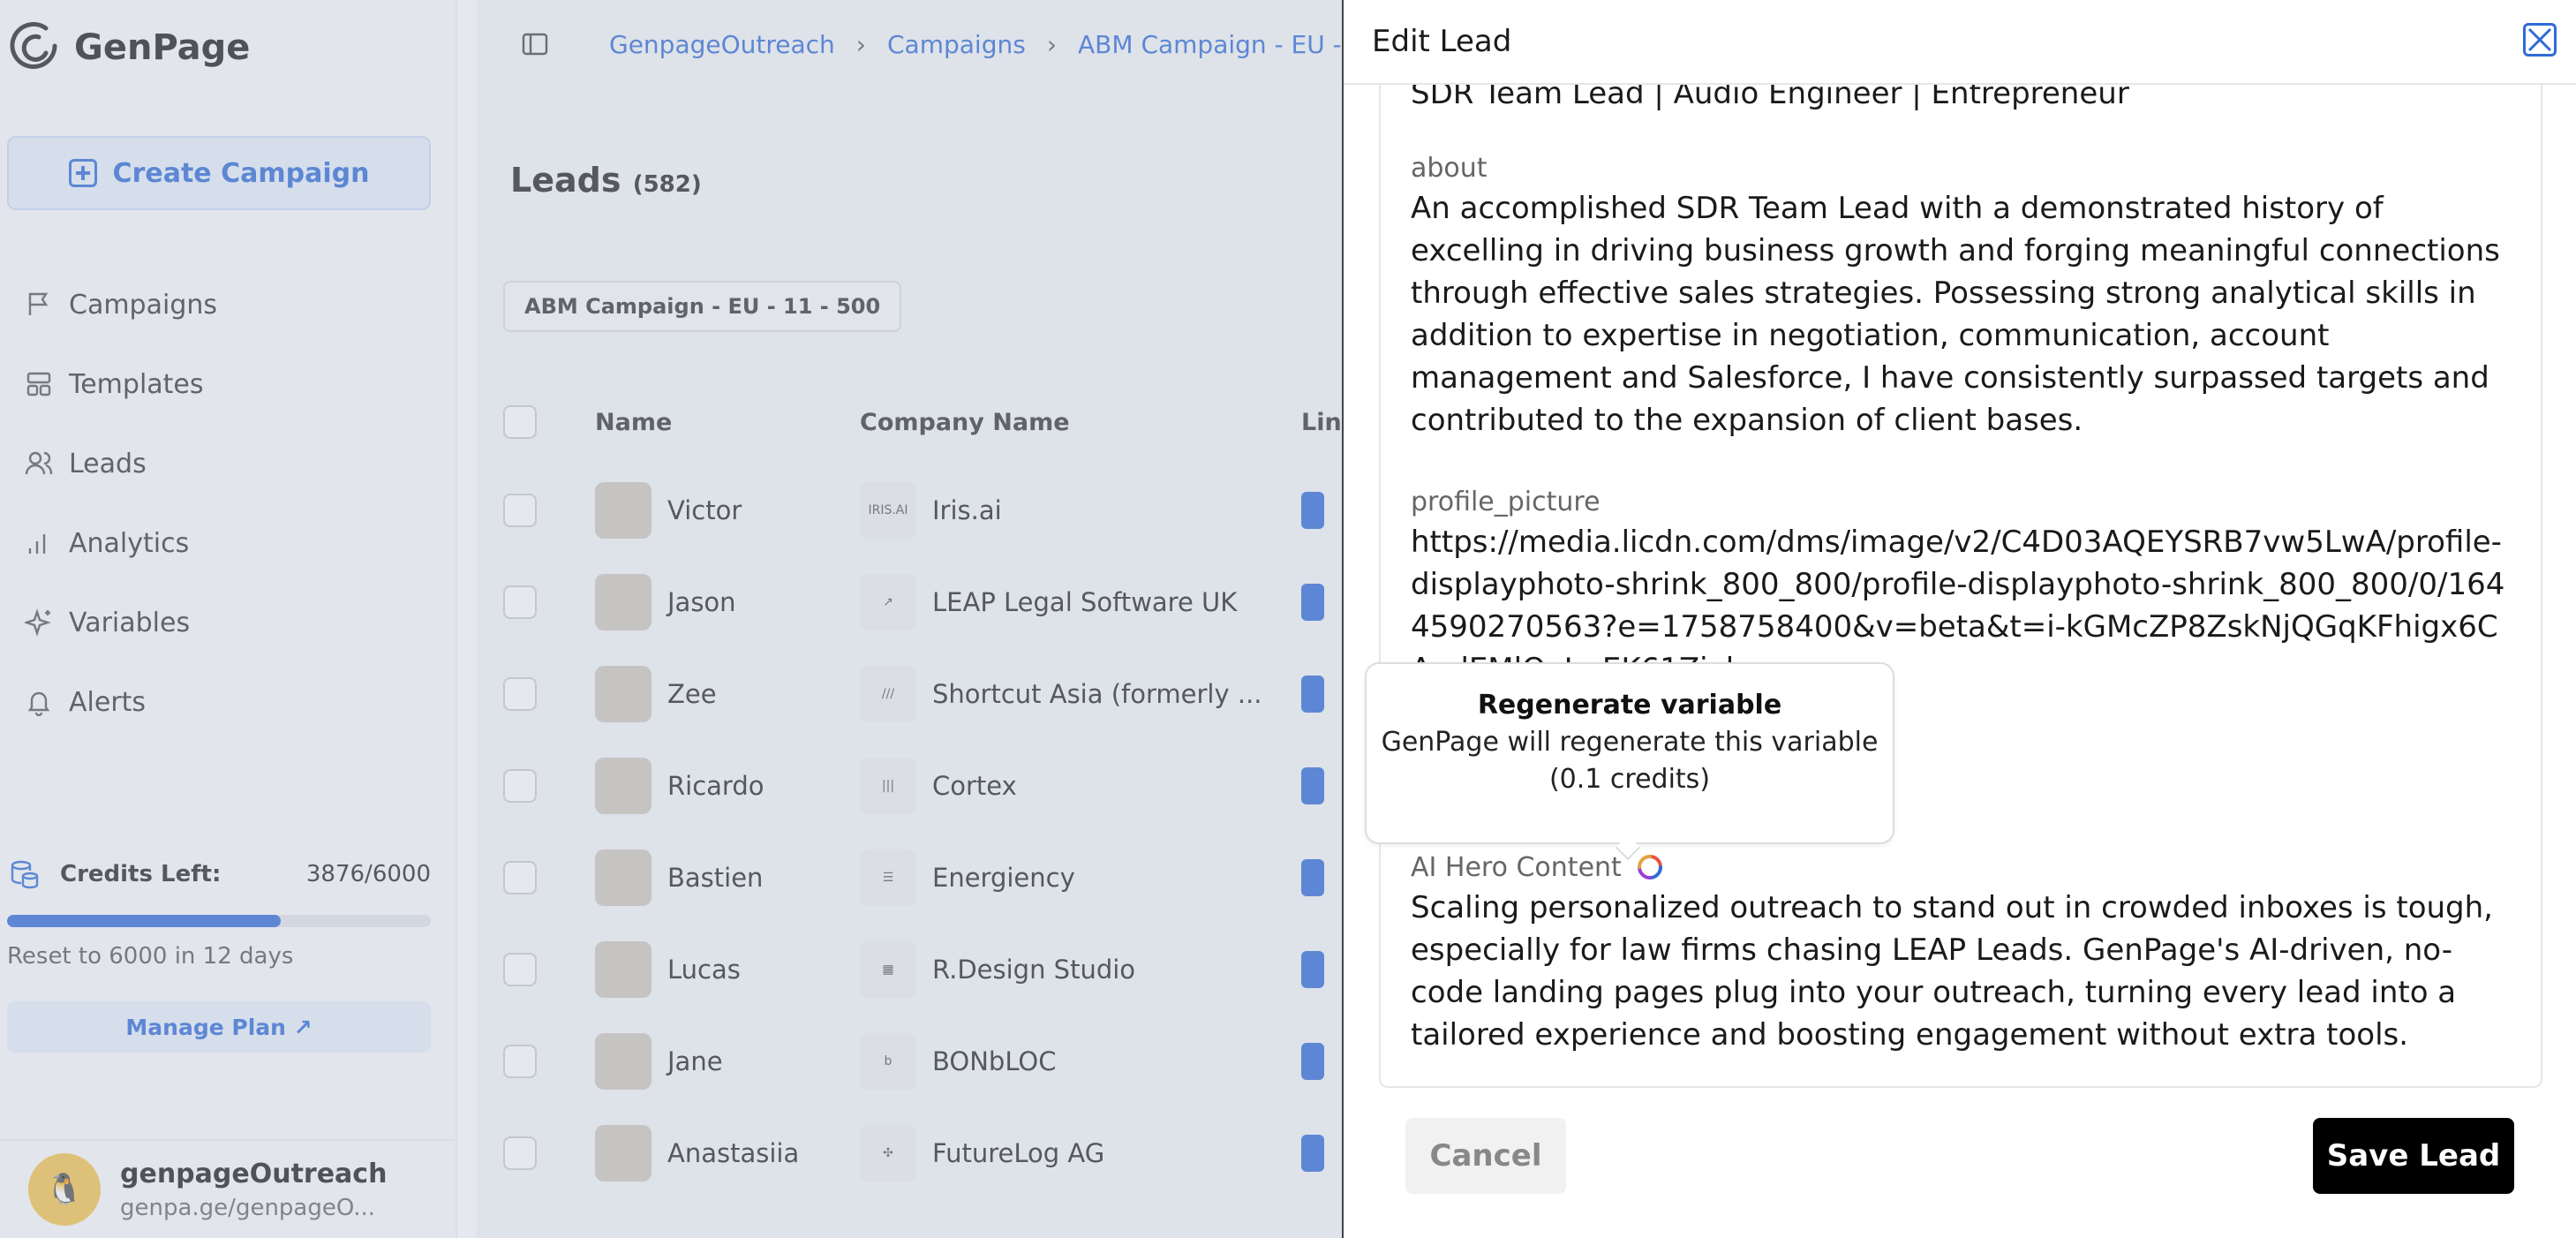 This screenshot has height=1238, width=2576. I want to click on modal-title: Edit Lead, so click(1442, 41).